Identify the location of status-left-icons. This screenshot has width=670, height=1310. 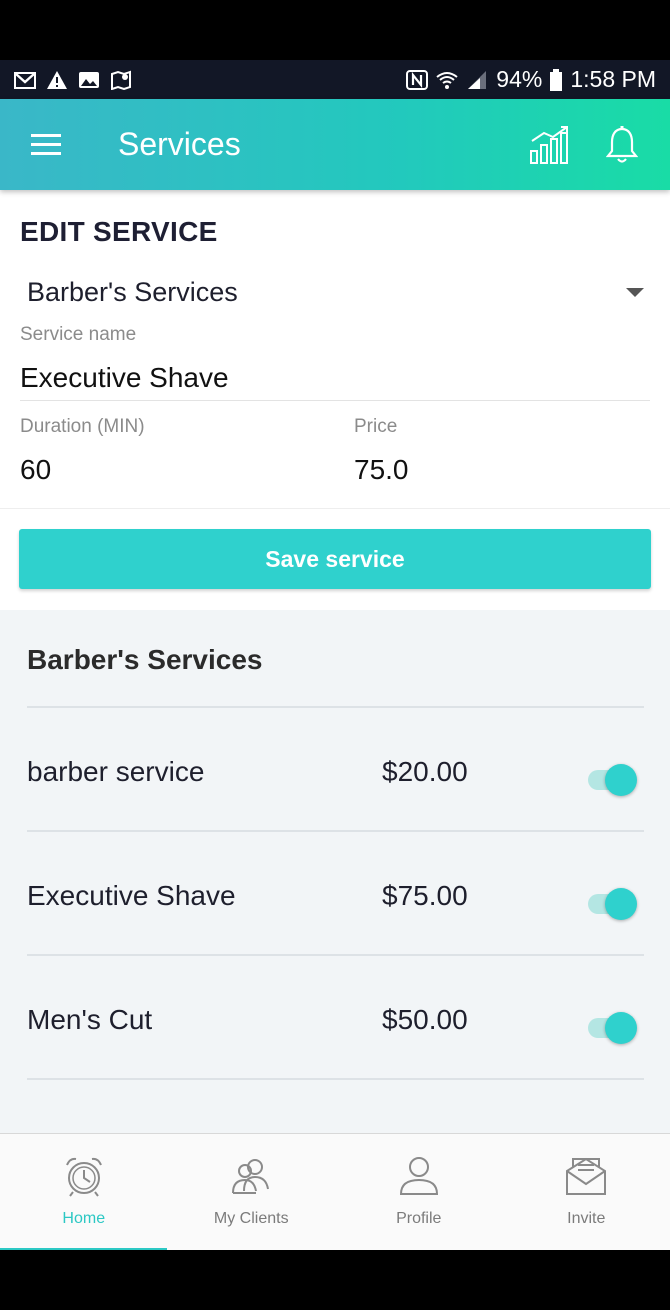
(73, 80).